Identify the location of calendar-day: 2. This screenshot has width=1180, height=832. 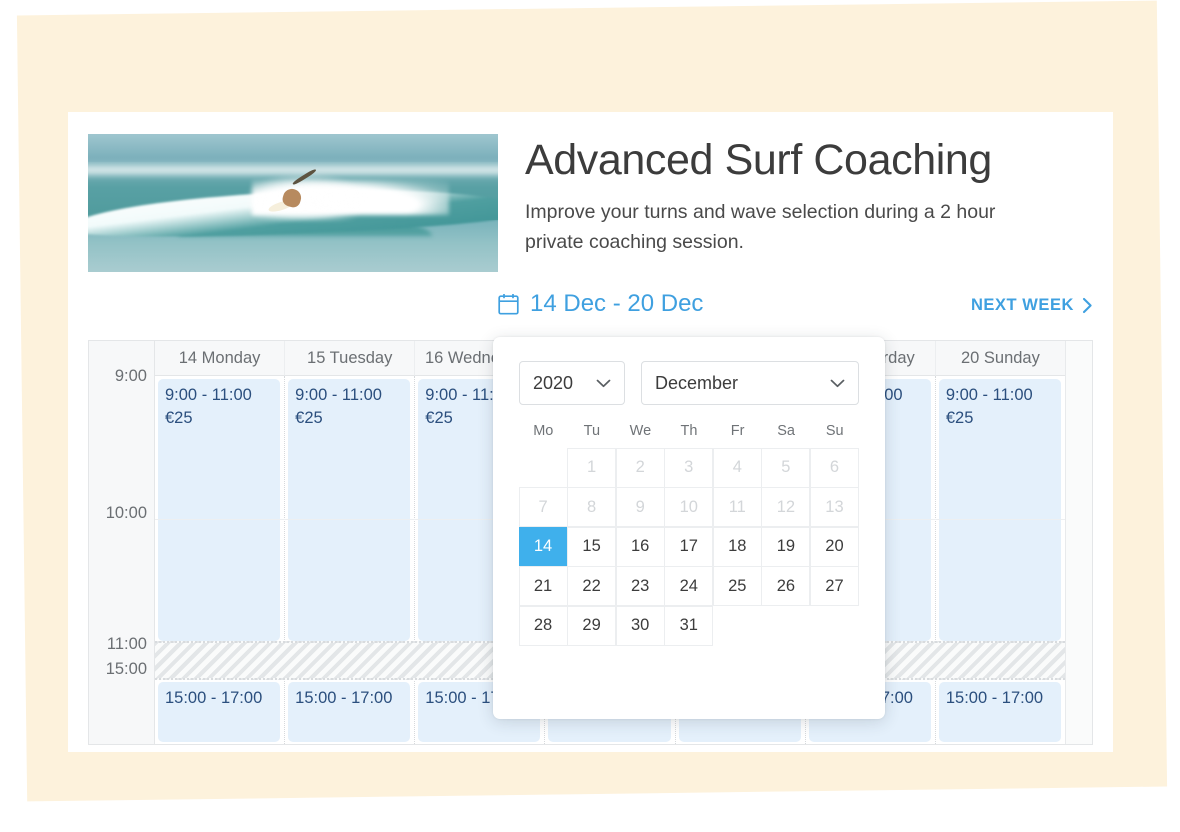
(640, 467).